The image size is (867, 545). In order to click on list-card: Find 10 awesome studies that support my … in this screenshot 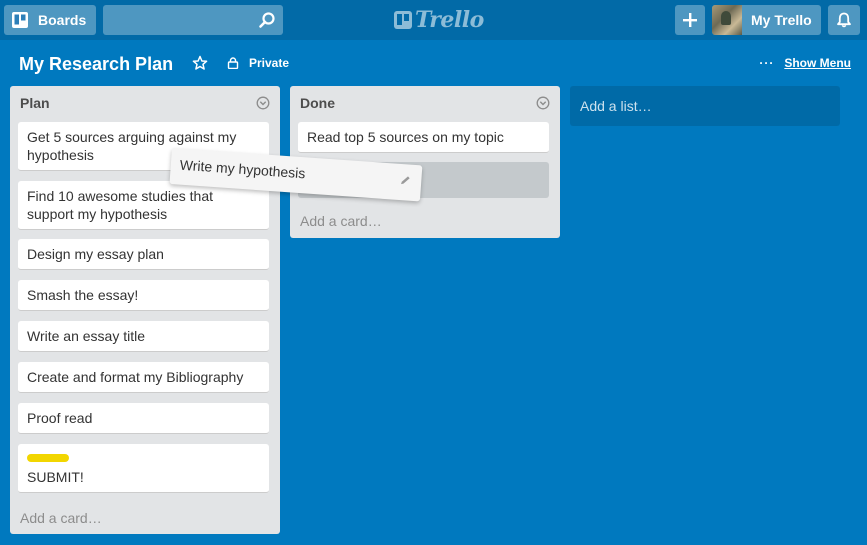, I will do `click(143, 205)`.